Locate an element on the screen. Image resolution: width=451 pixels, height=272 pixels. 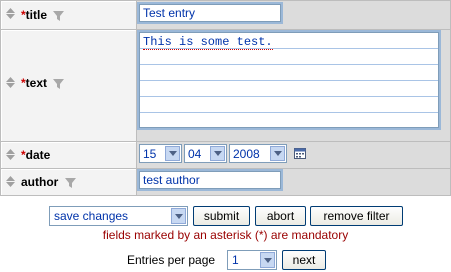
submit-button: submit is located at coordinates (221, 216).